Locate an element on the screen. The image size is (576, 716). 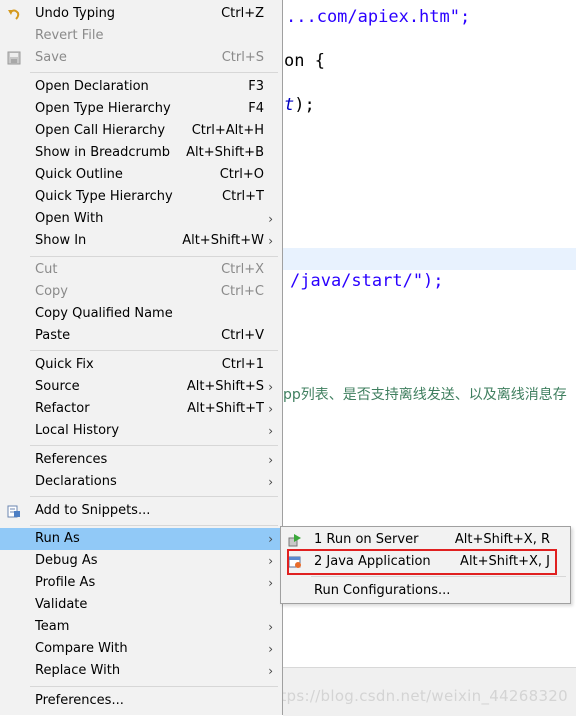
menu-item-save: Save Ctrl+S is located at coordinates (141, 58).